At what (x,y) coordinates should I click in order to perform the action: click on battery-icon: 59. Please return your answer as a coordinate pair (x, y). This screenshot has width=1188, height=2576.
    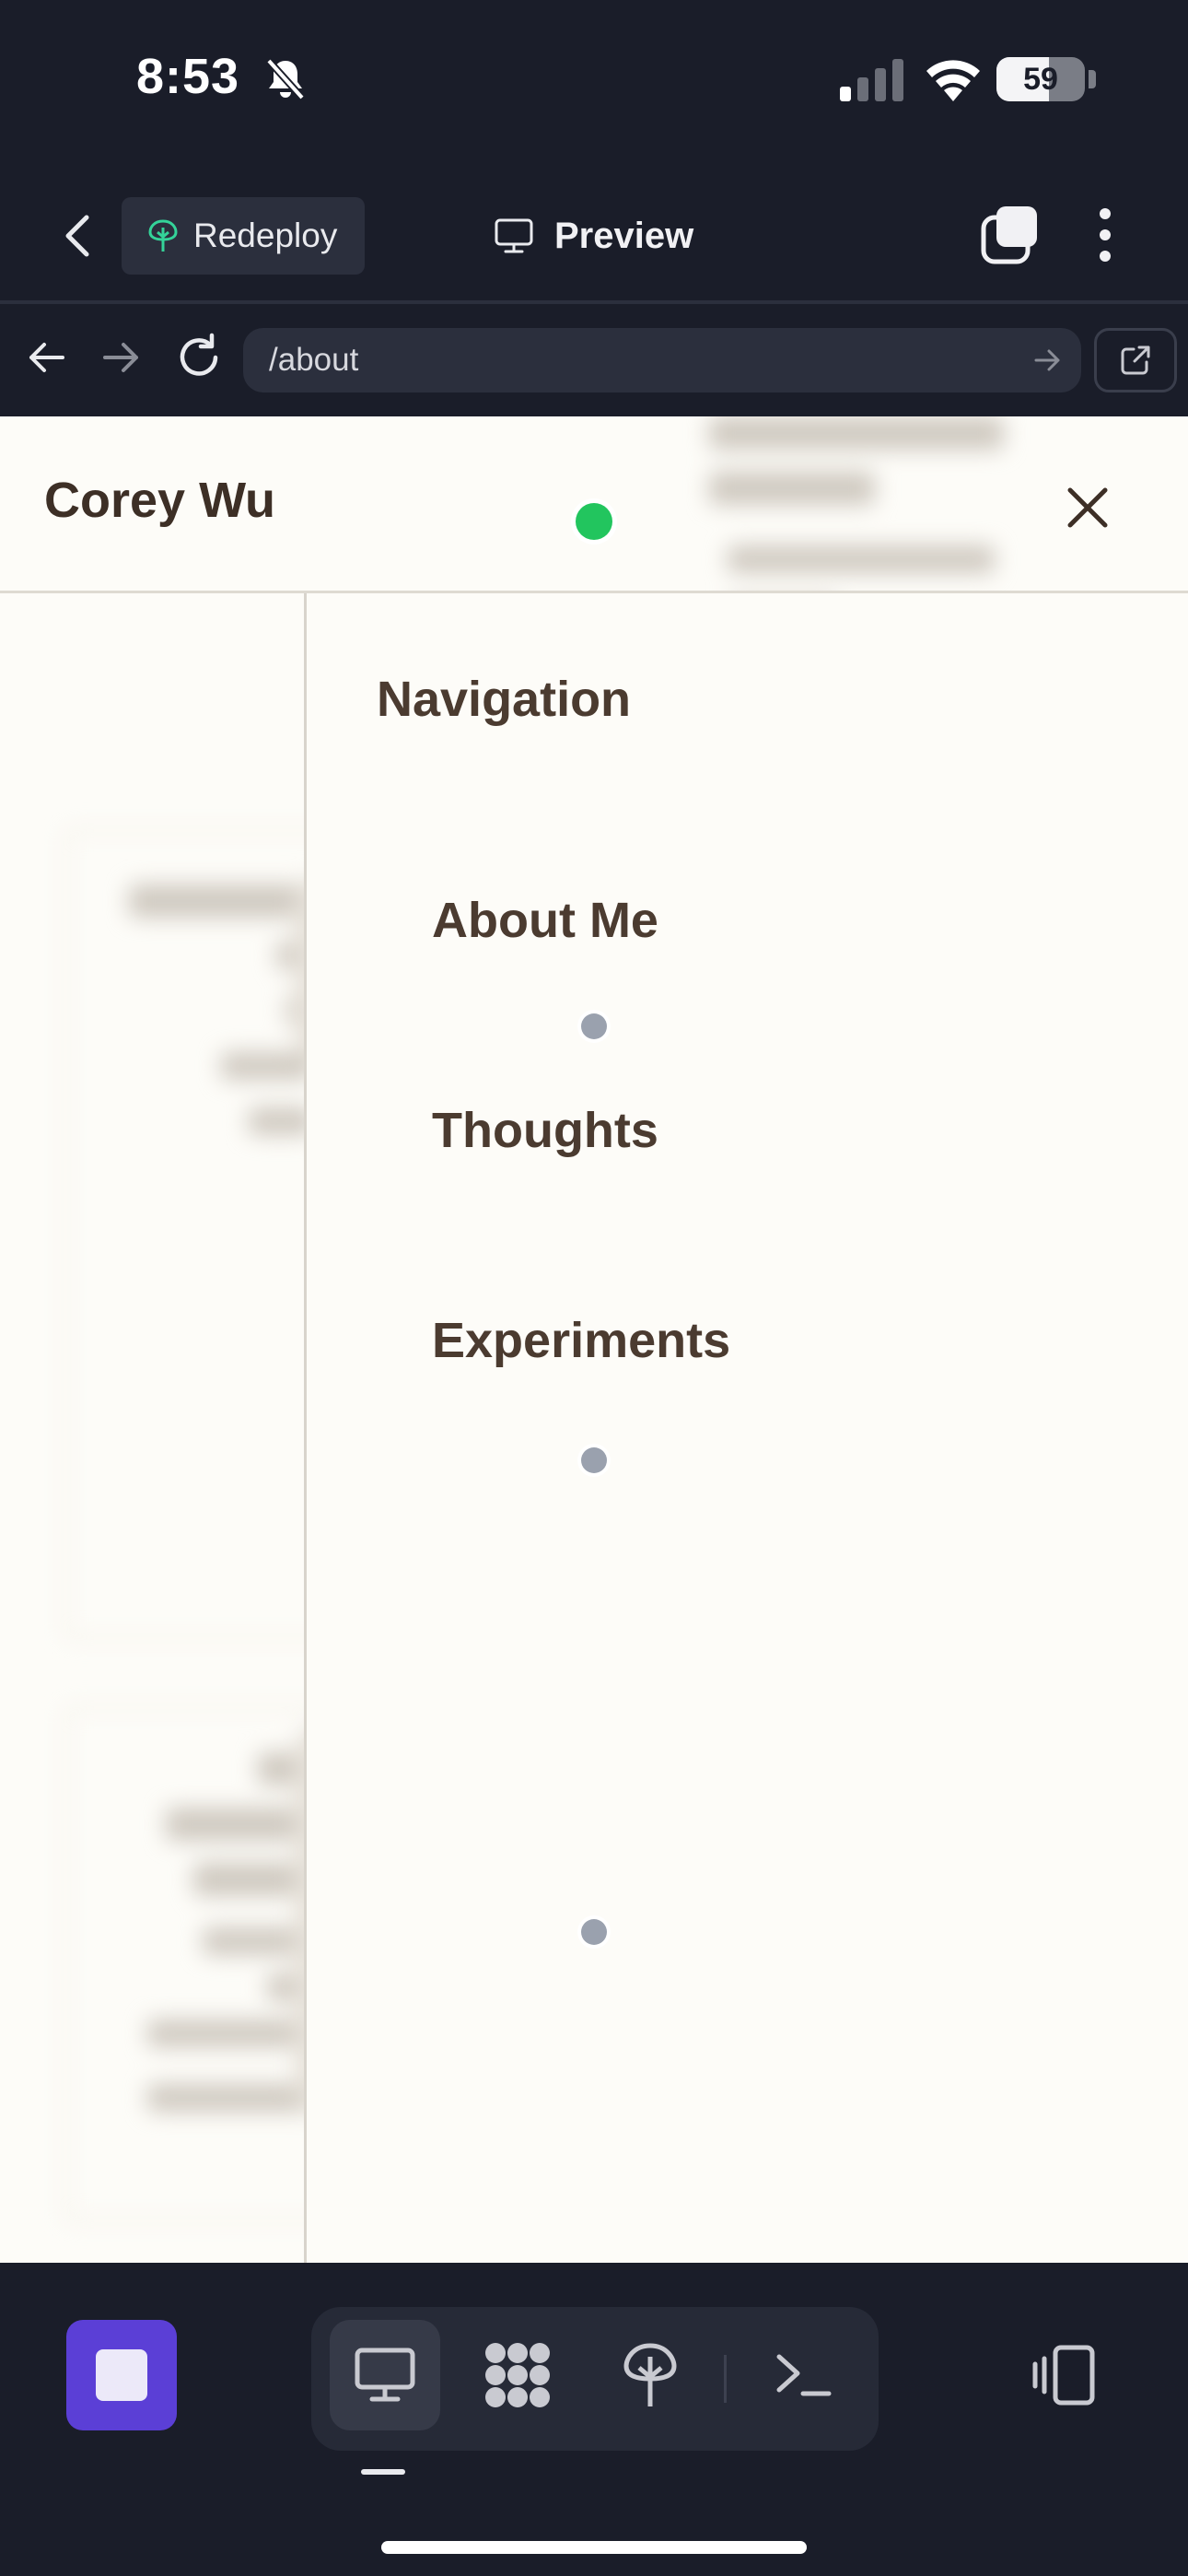
    Looking at the image, I should click on (1040, 79).